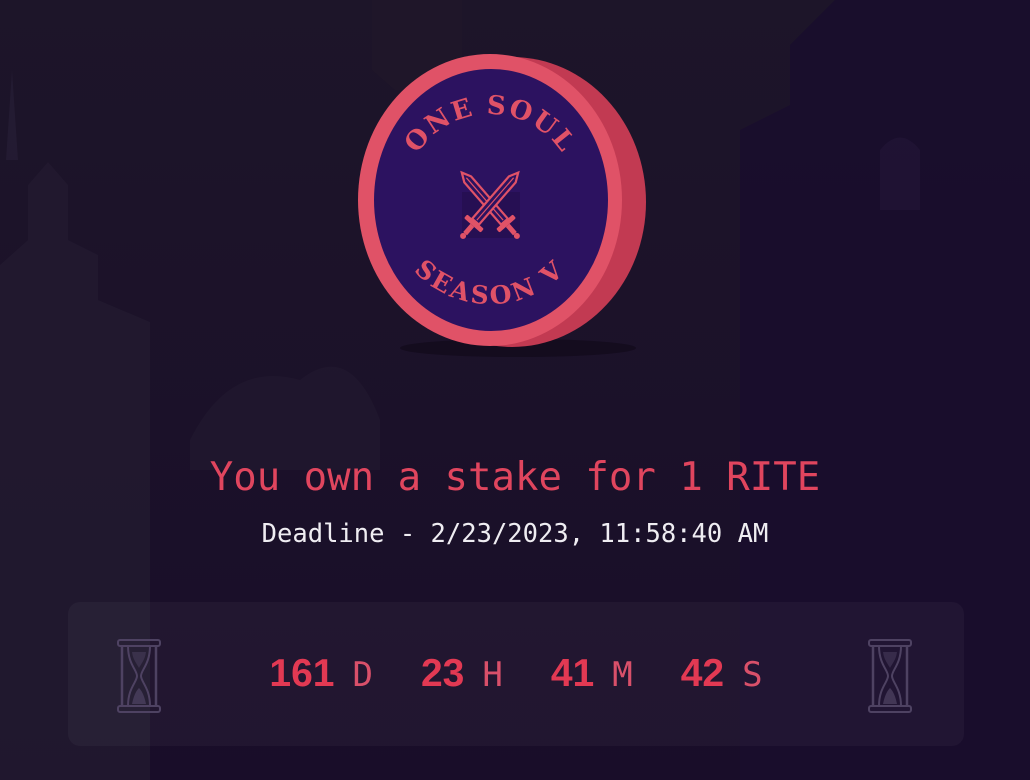 The image size is (1030, 780). I want to click on countdown-minutes-value: 41, so click(572, 673).